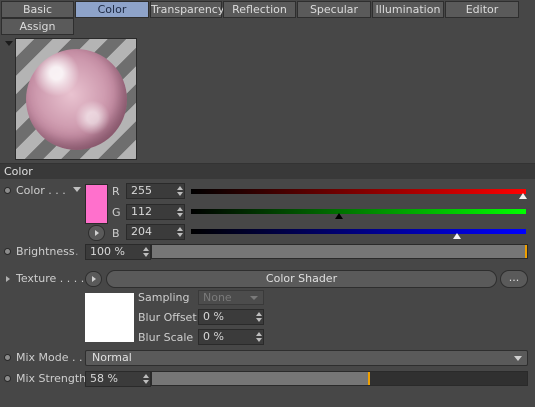 This screenshot has width=535, height=407. I want to click on mix-mode-label: Mix Mode . ., so click(49, 357).